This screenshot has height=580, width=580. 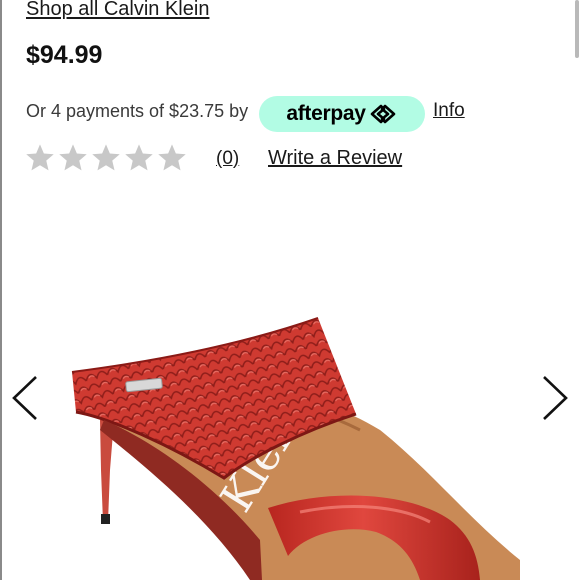 I want to click on afterpay-info-link: Info, so click(x=449, y=111).